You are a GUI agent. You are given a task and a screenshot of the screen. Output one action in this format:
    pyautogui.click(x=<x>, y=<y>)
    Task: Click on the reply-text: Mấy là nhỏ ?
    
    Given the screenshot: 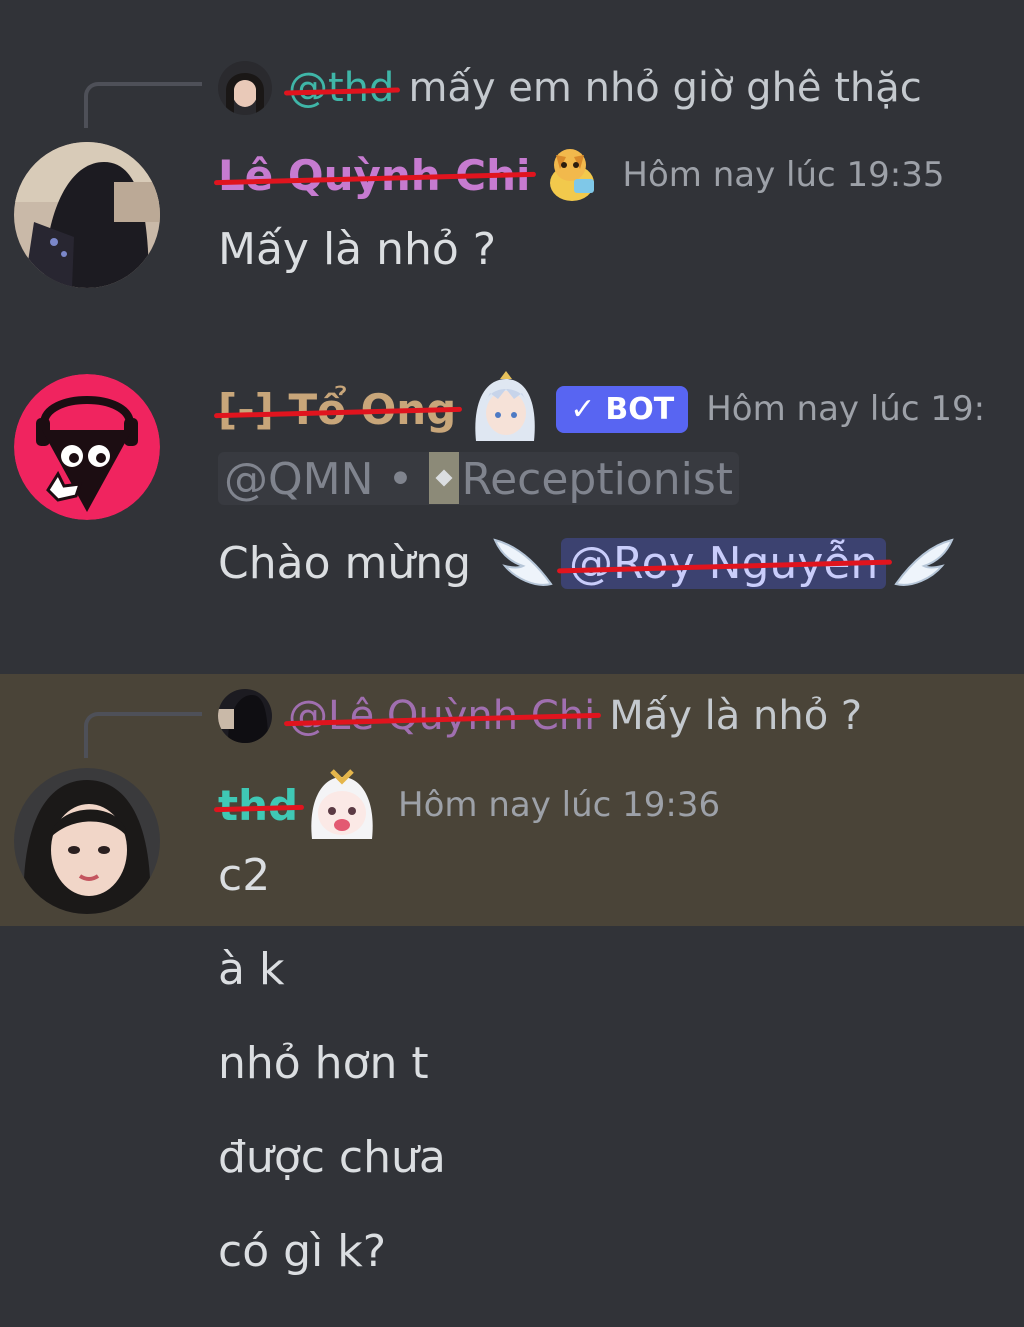 What is the action you would take?
    pyautogui.click(x=736, y=716)
    